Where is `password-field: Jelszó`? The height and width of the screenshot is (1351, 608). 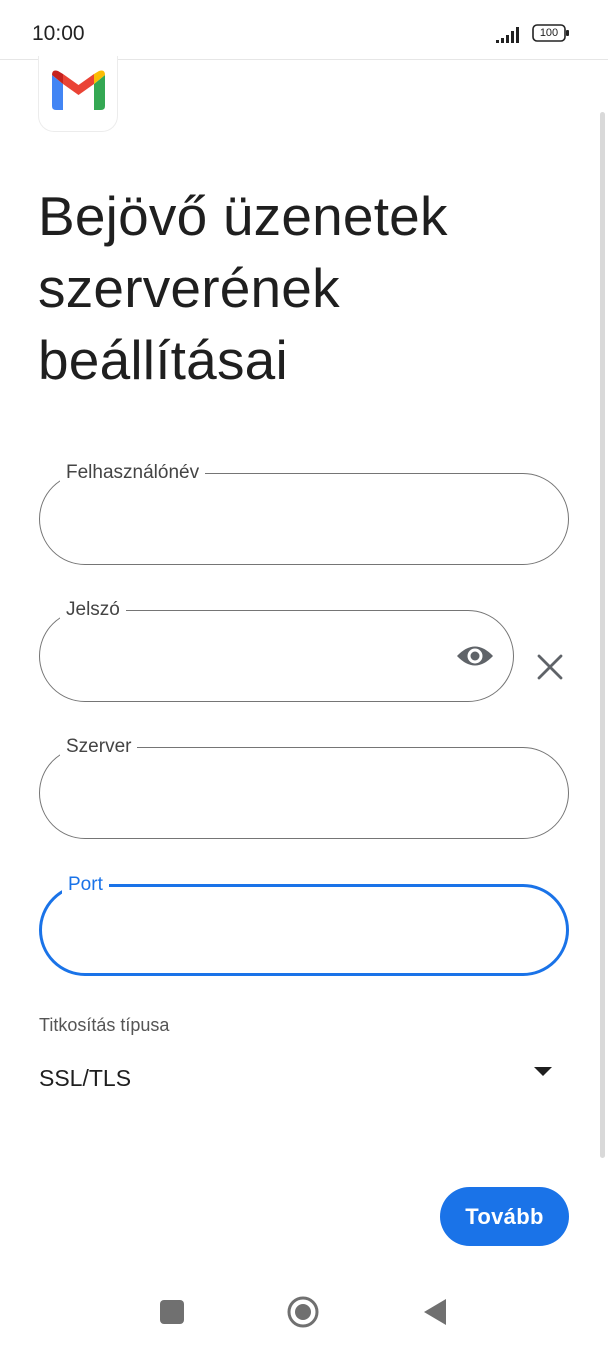
password-field: Jelszó is located at coordinates (276, 650).